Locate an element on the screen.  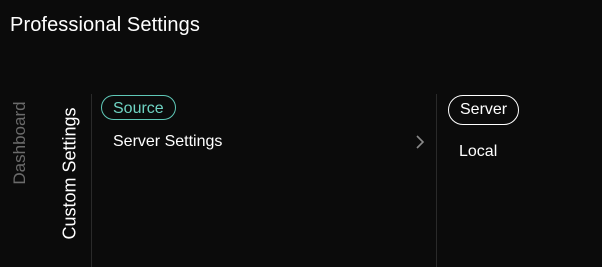
tab-dashboard: Dashboard is located at coordinates (20, 143).